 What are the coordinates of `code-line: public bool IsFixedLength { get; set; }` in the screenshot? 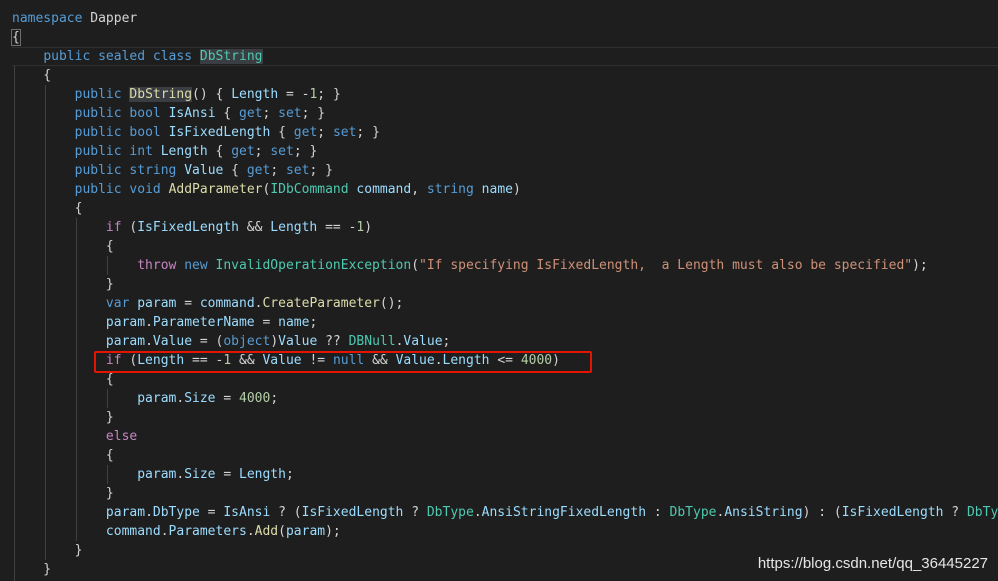 It's located at (196, 132).